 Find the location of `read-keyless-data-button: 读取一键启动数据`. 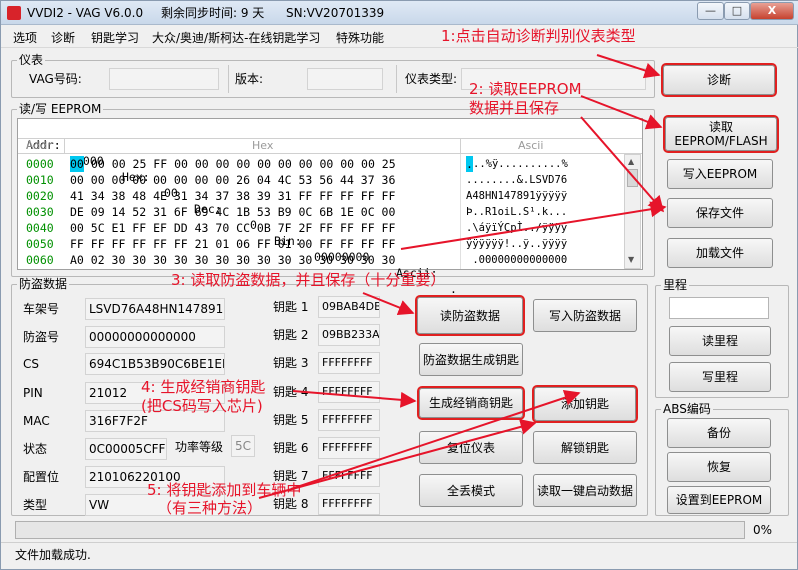

read-keyless-data-button: 读取一键启动数据 is located at coordinates (585, 490).